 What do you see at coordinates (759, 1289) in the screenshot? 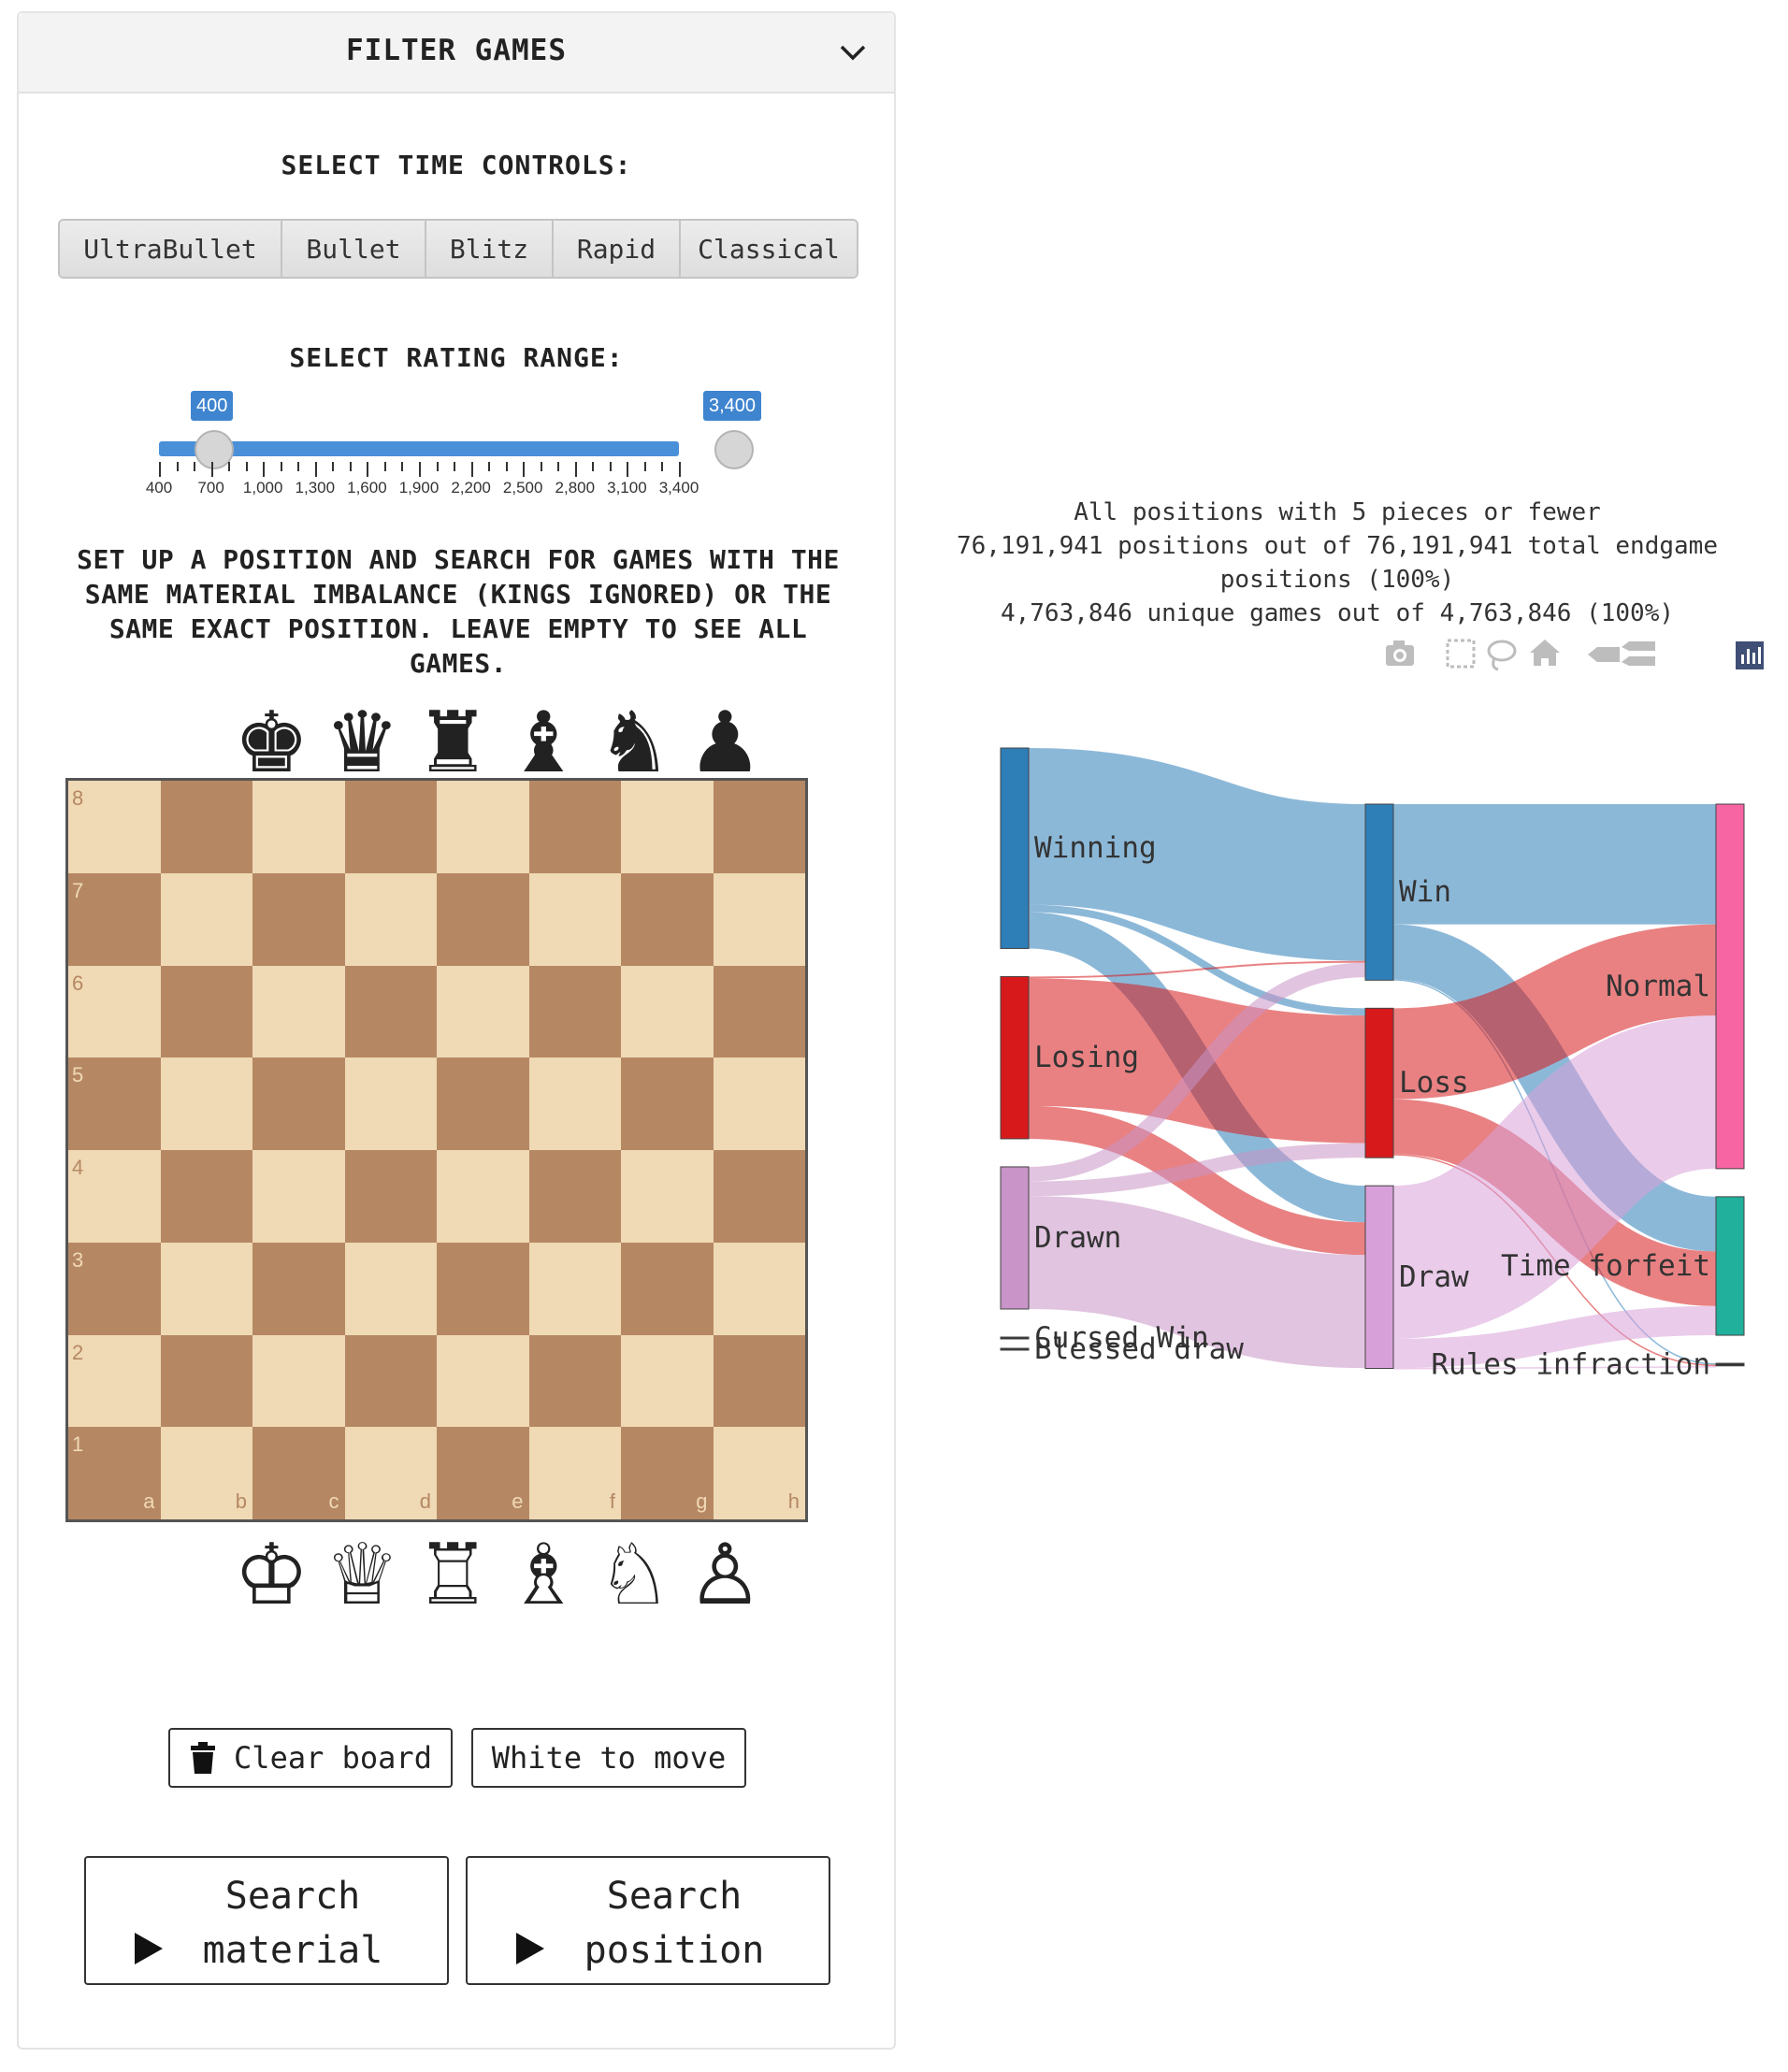
I see `board-square-h3` at bounding box center [759, 1289].